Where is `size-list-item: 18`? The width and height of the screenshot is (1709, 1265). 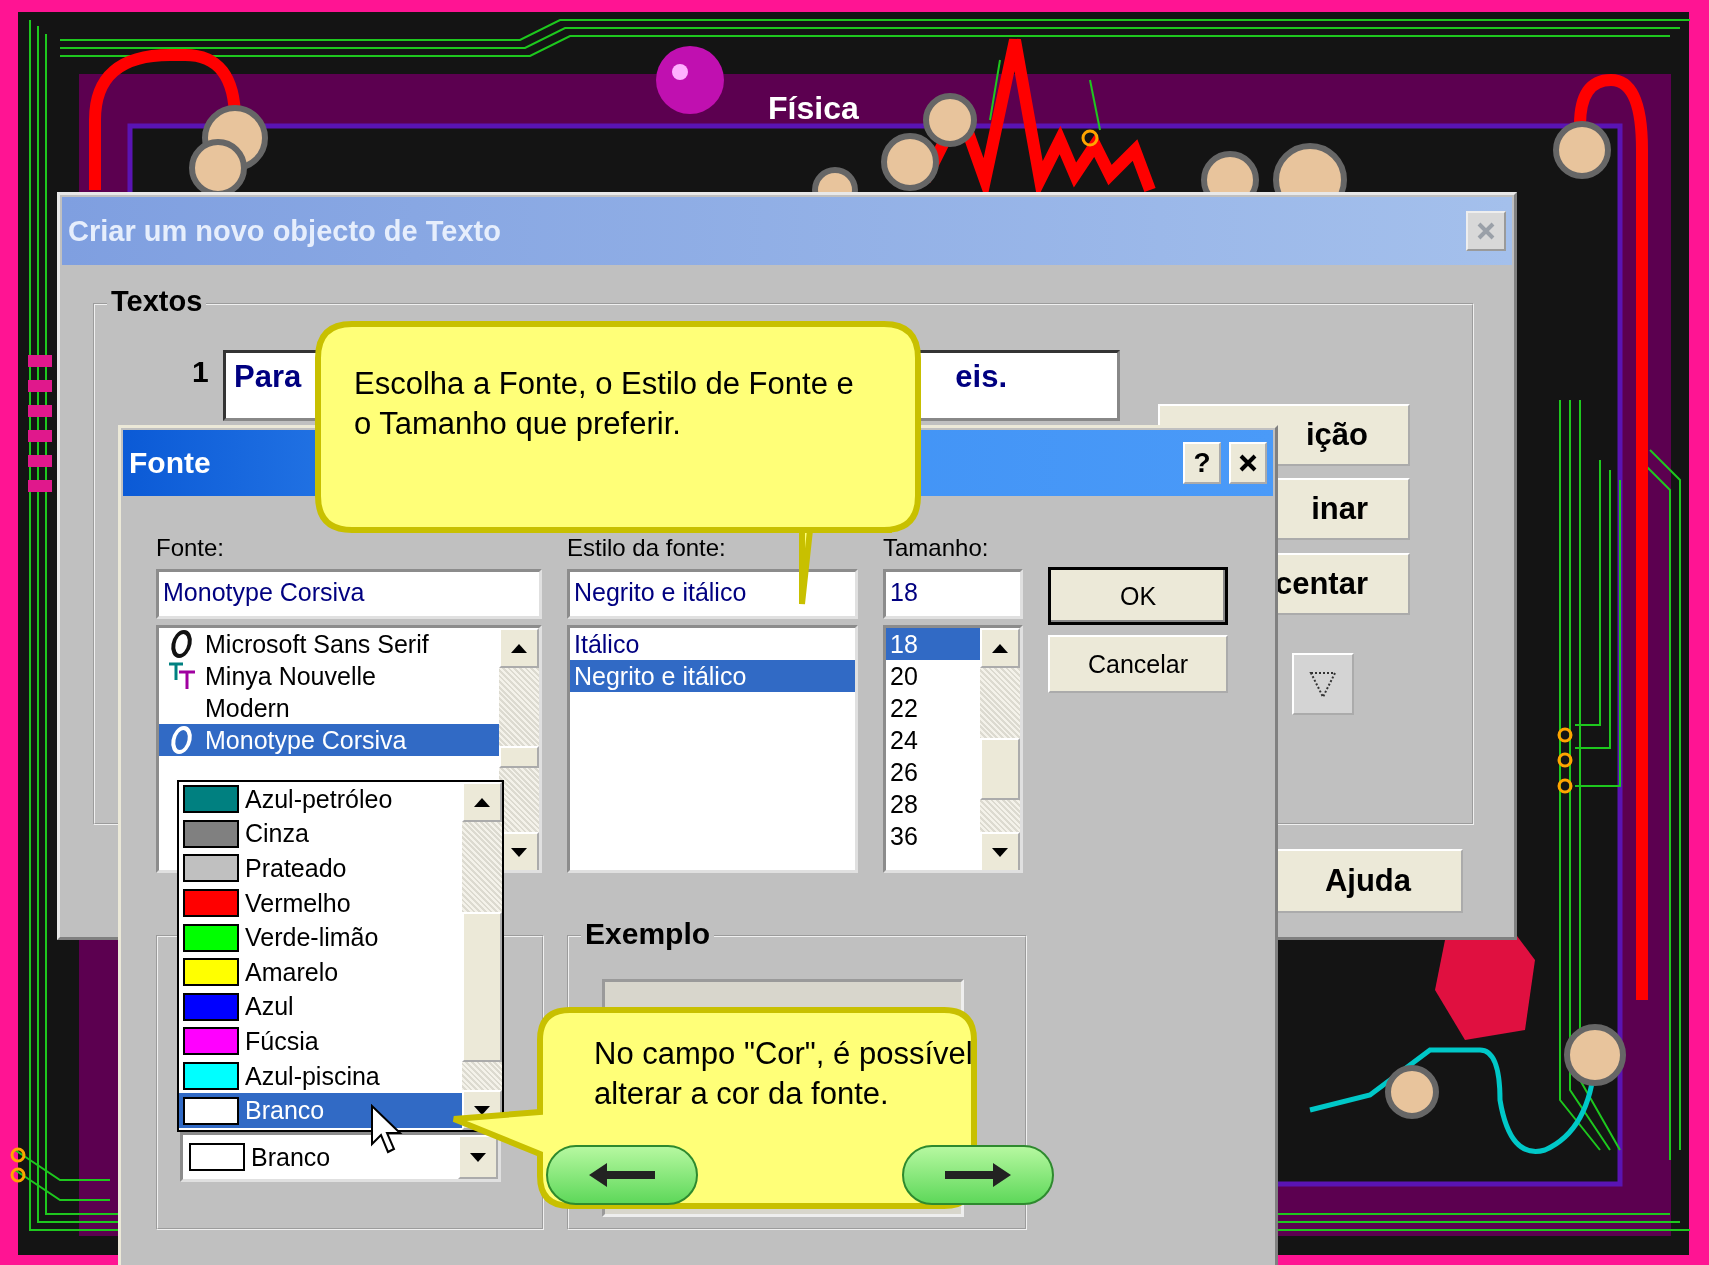
size-list-item: 18 is located at coordinates (933, 644).